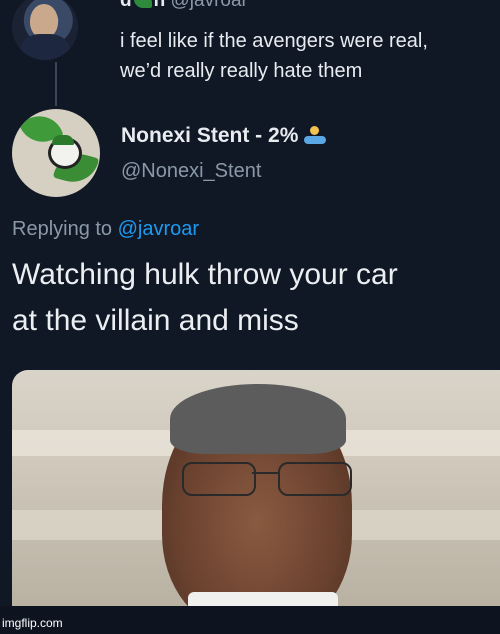 This screenshot has width=500, height=634. Describe the element at coordinates (56, 153) in the screenshot. I see `reply-avatar` at that location.